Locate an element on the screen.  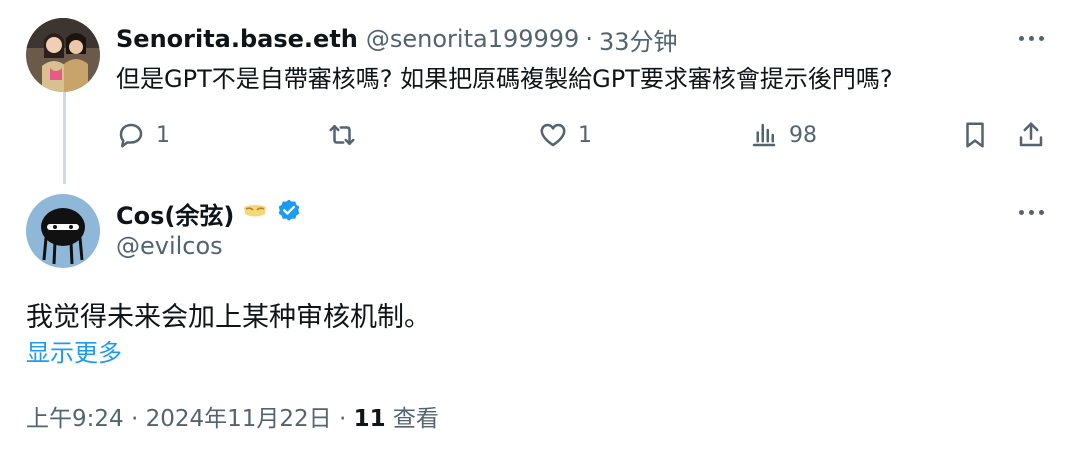
view-count: 98 is located at coordinates (803, 135).